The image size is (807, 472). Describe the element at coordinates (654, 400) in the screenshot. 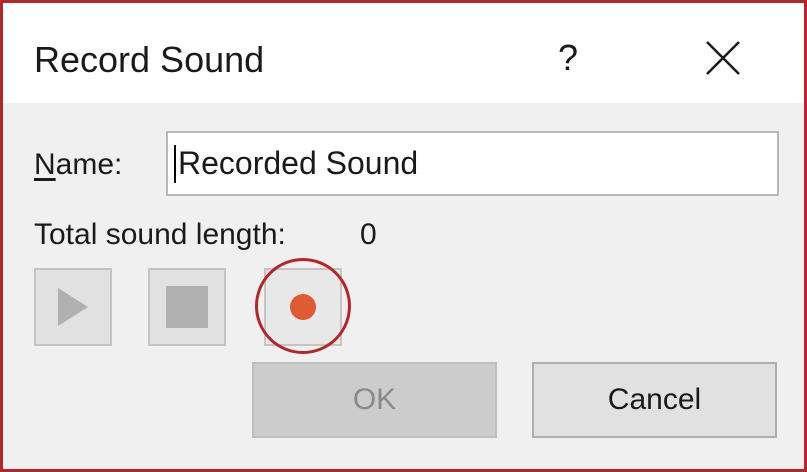

I see `cancel-button: Cancel` at that location.